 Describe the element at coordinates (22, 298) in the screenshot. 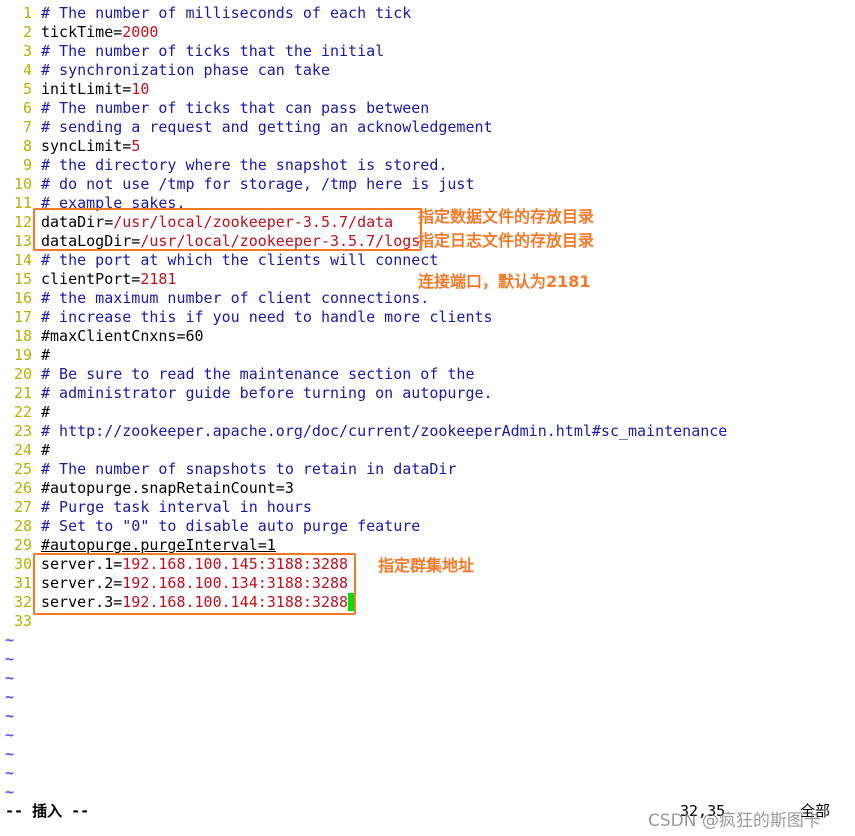

I see `line-number: 16` at that location.